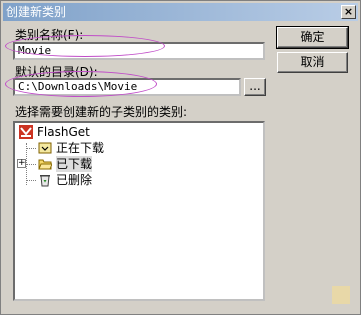  Describe the element at coordinates (139, 51) in the screenshot. I see `category-name-input: Movie` at that location.